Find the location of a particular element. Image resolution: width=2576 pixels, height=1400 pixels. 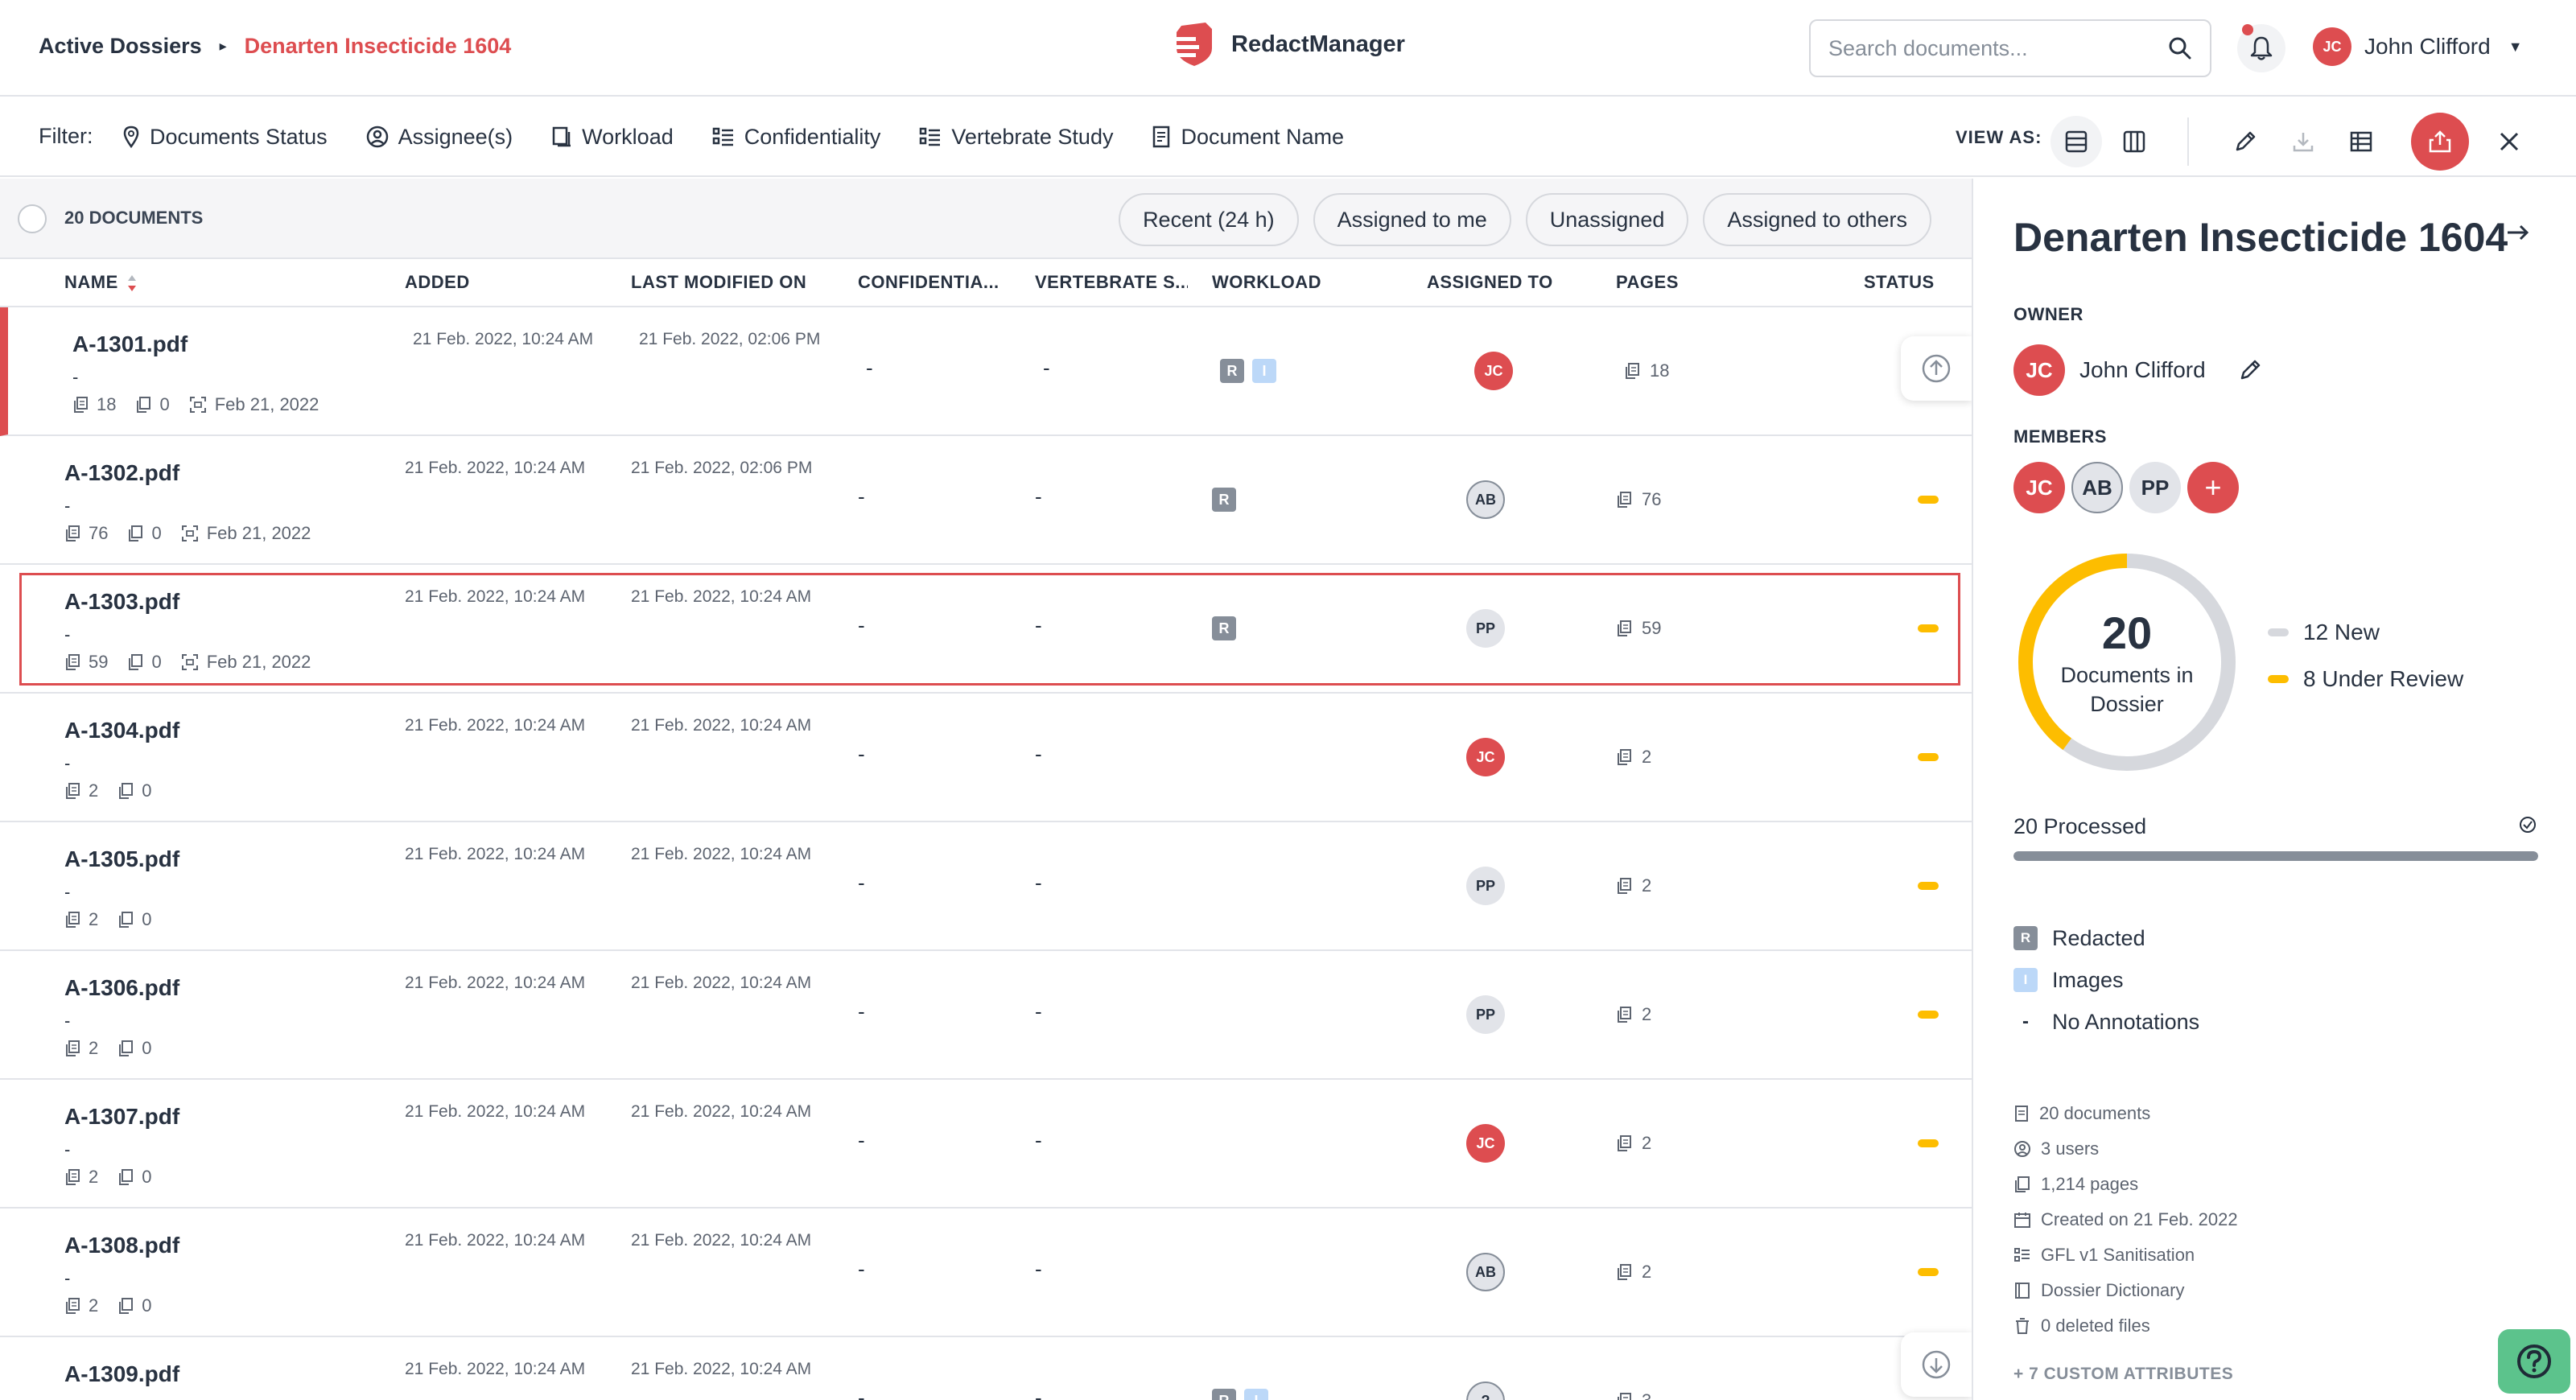

arrow-right-icon is located at coordinates (2518, 232).